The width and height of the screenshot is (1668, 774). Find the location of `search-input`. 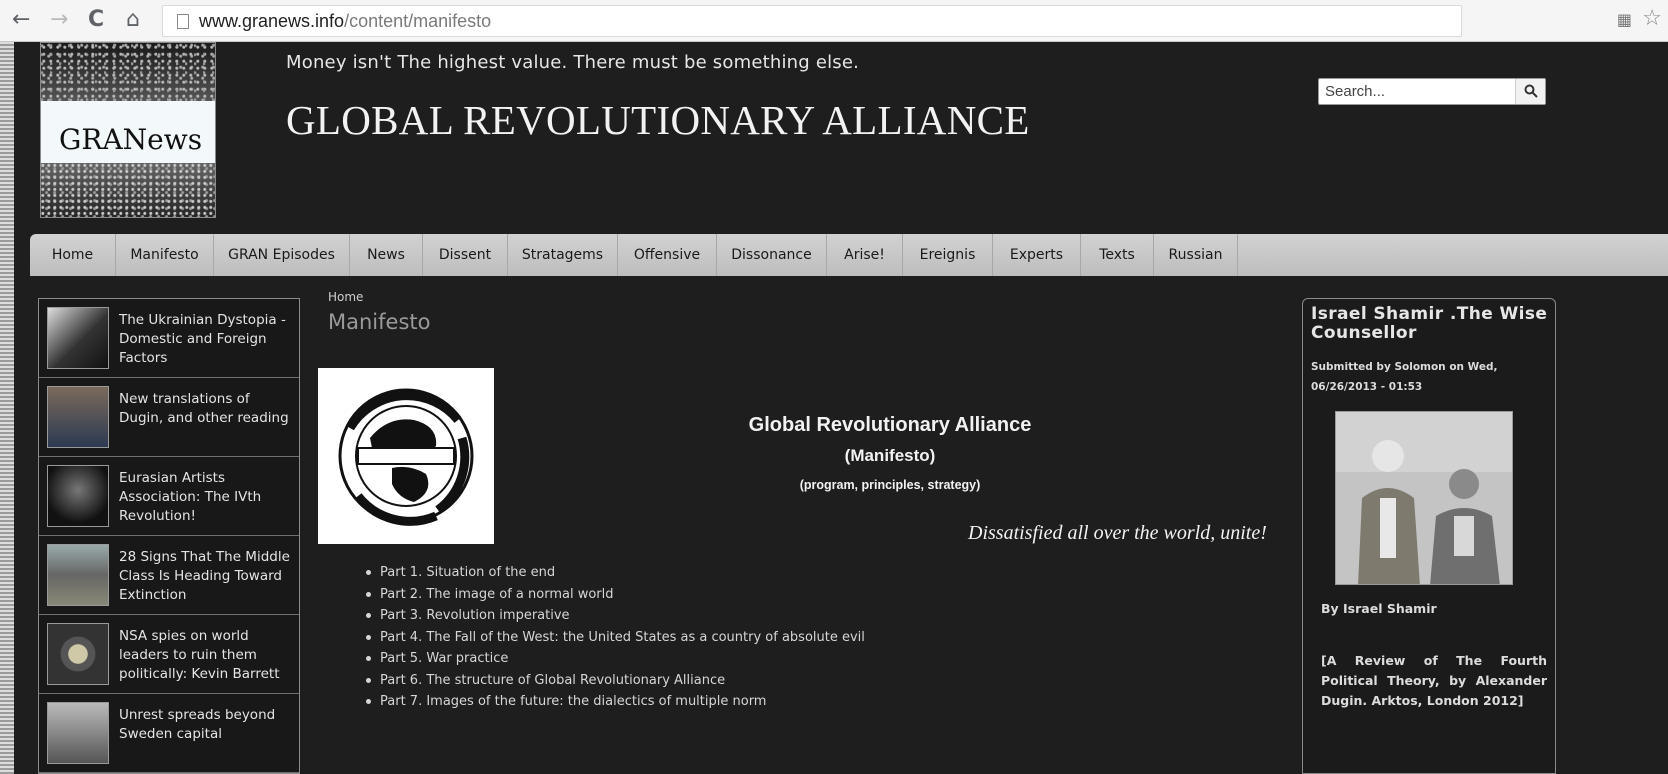

search-input is located at coordinates (1416, 91).